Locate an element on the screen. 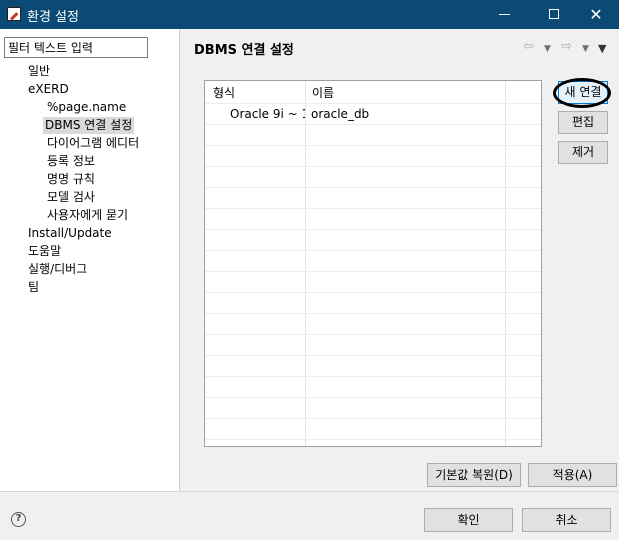 This screenshot has height=540, width=619. window-title: 환경 설정 is located at coordinates (53, 17).